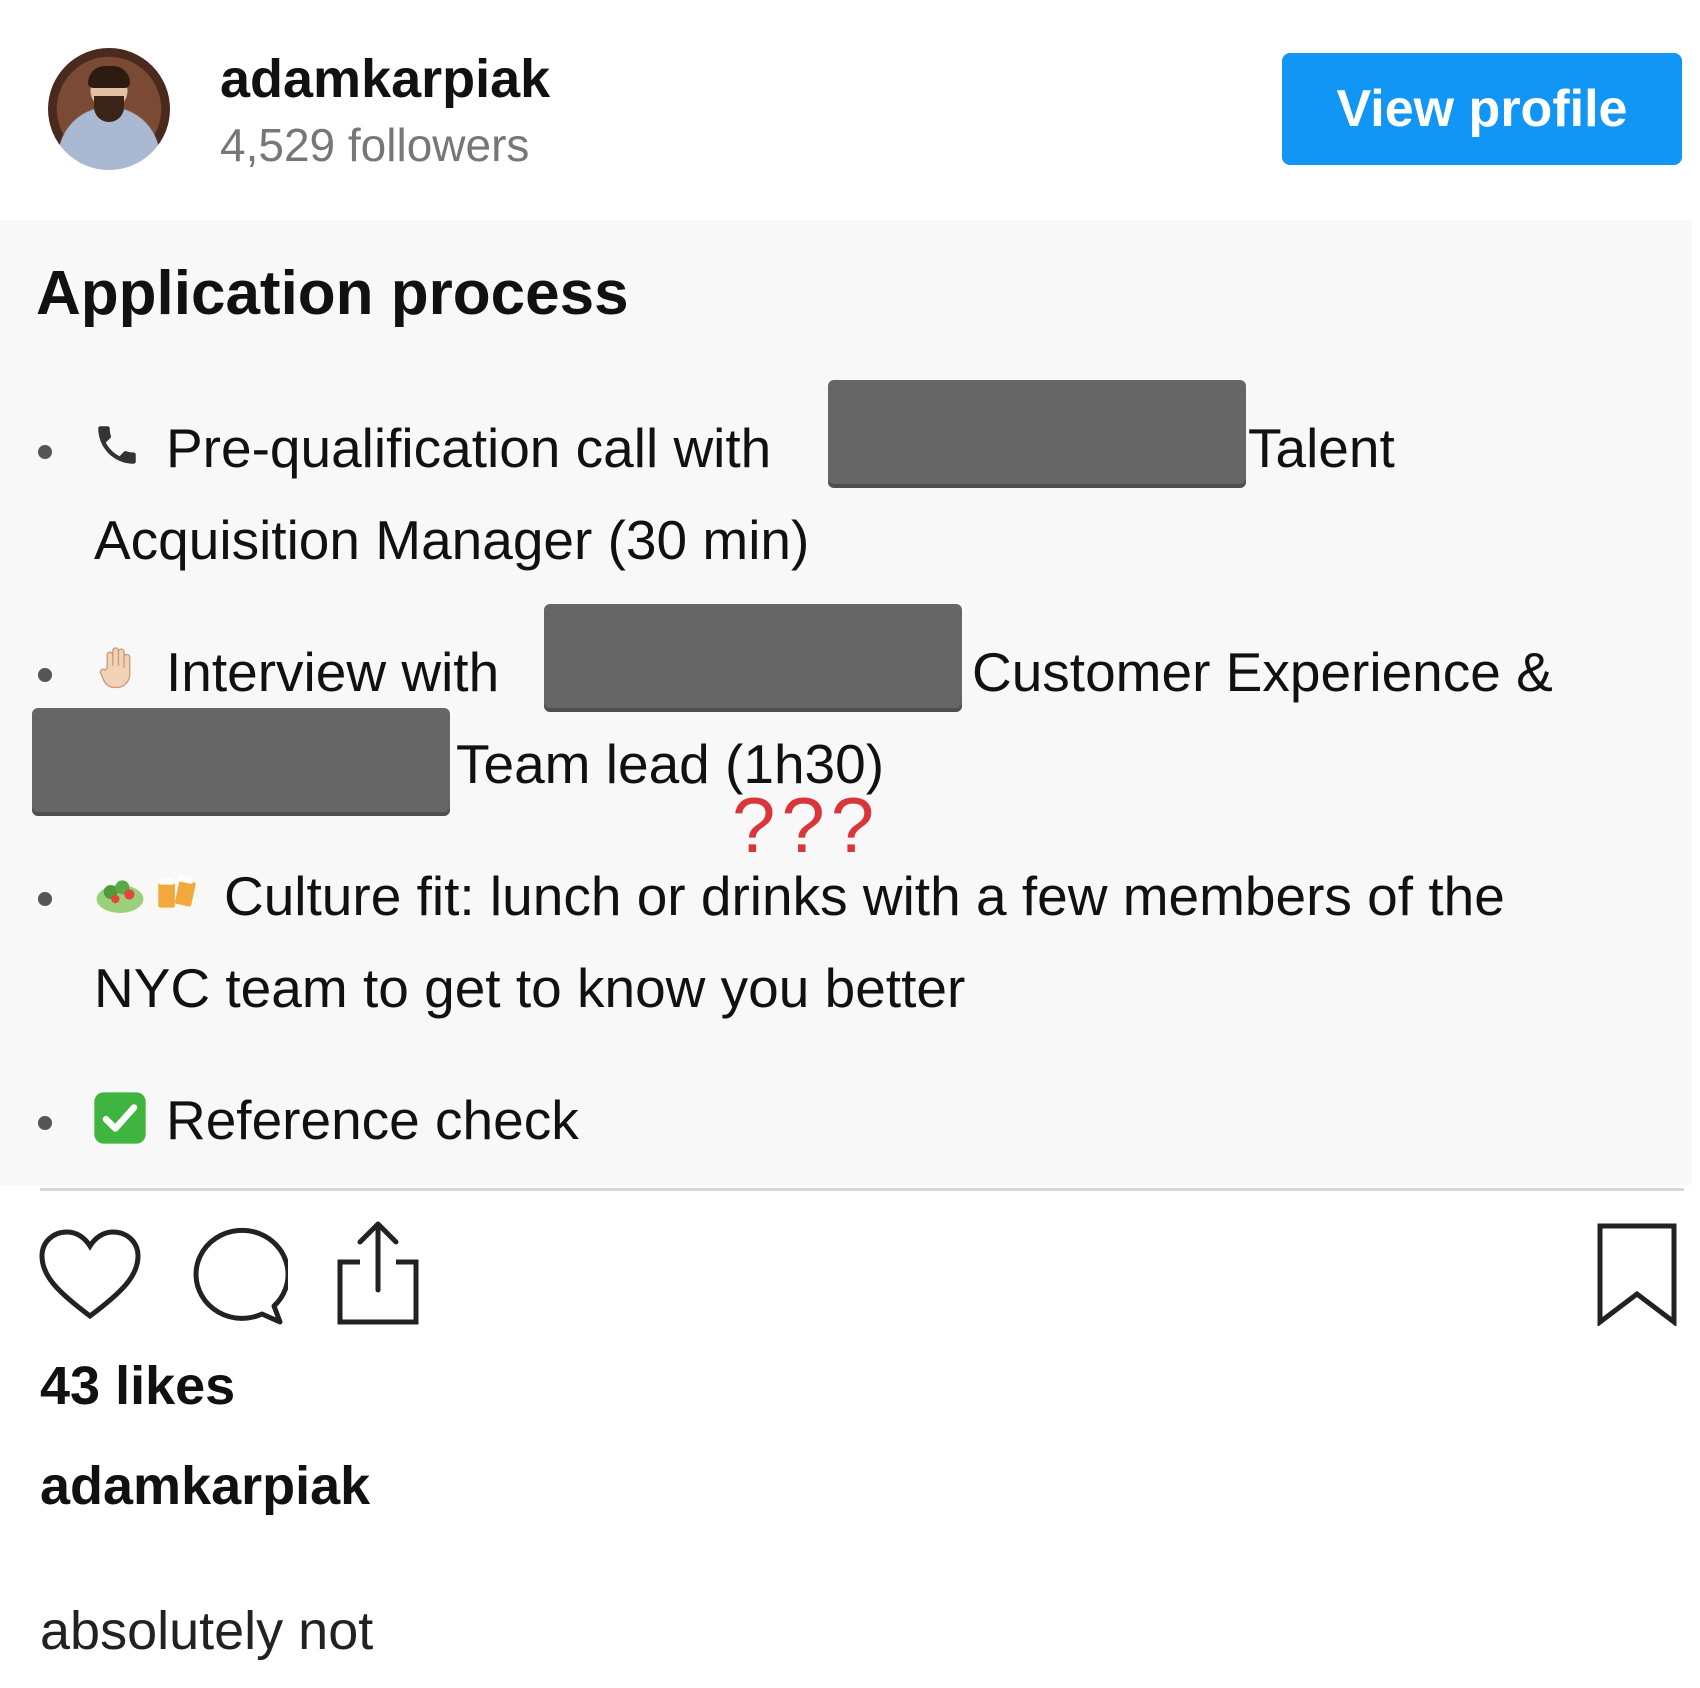 The height and width of the screenshot is (1688, 1700). Describe the element at coordinates (109, 77) in the screenshot. I see `avatar-hair` at that location.